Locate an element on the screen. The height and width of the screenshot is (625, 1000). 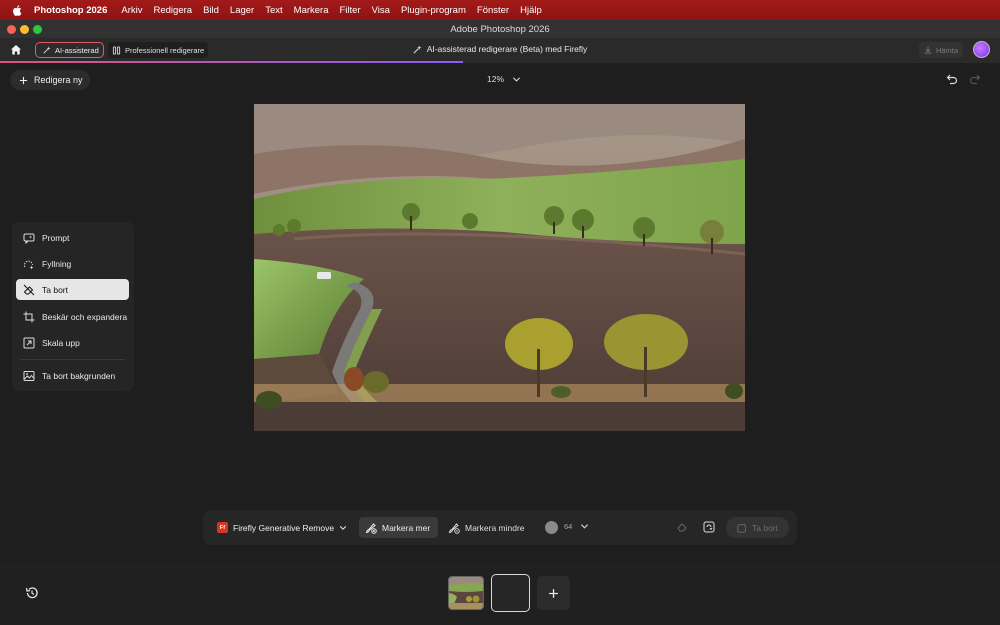
download-button: Hämta is located at coordinates (941, 50).